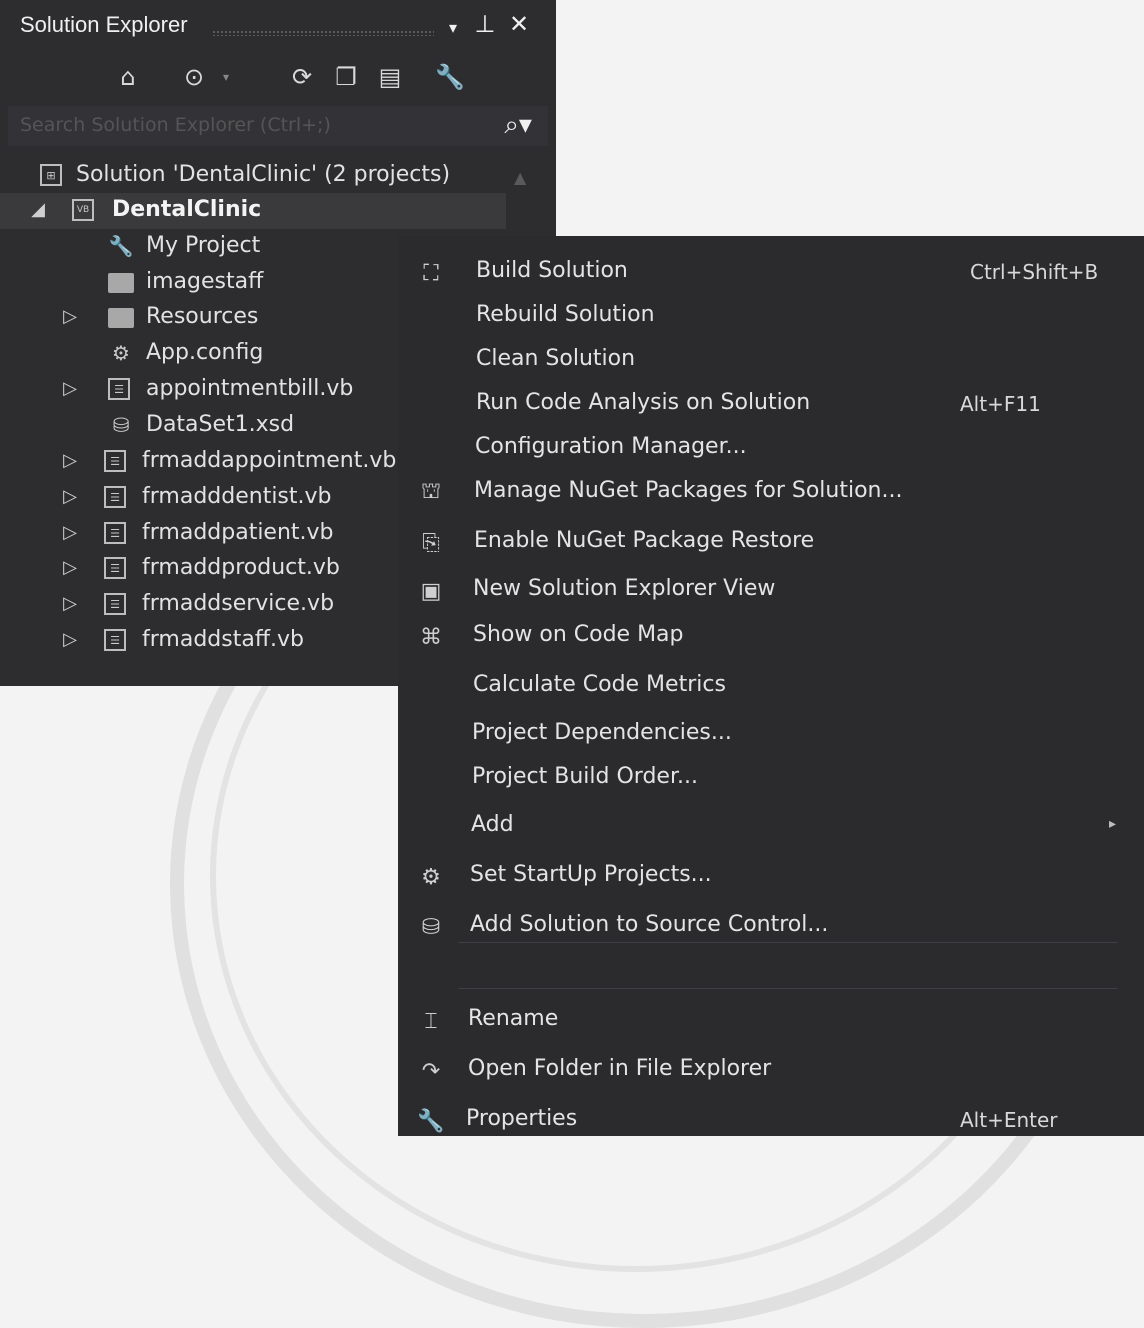 This screenshot has width=1144, height=1328. Describe the element at coordinates (518, 125) in the screenshot. I see `search-icon: ⌕▾` at that location.